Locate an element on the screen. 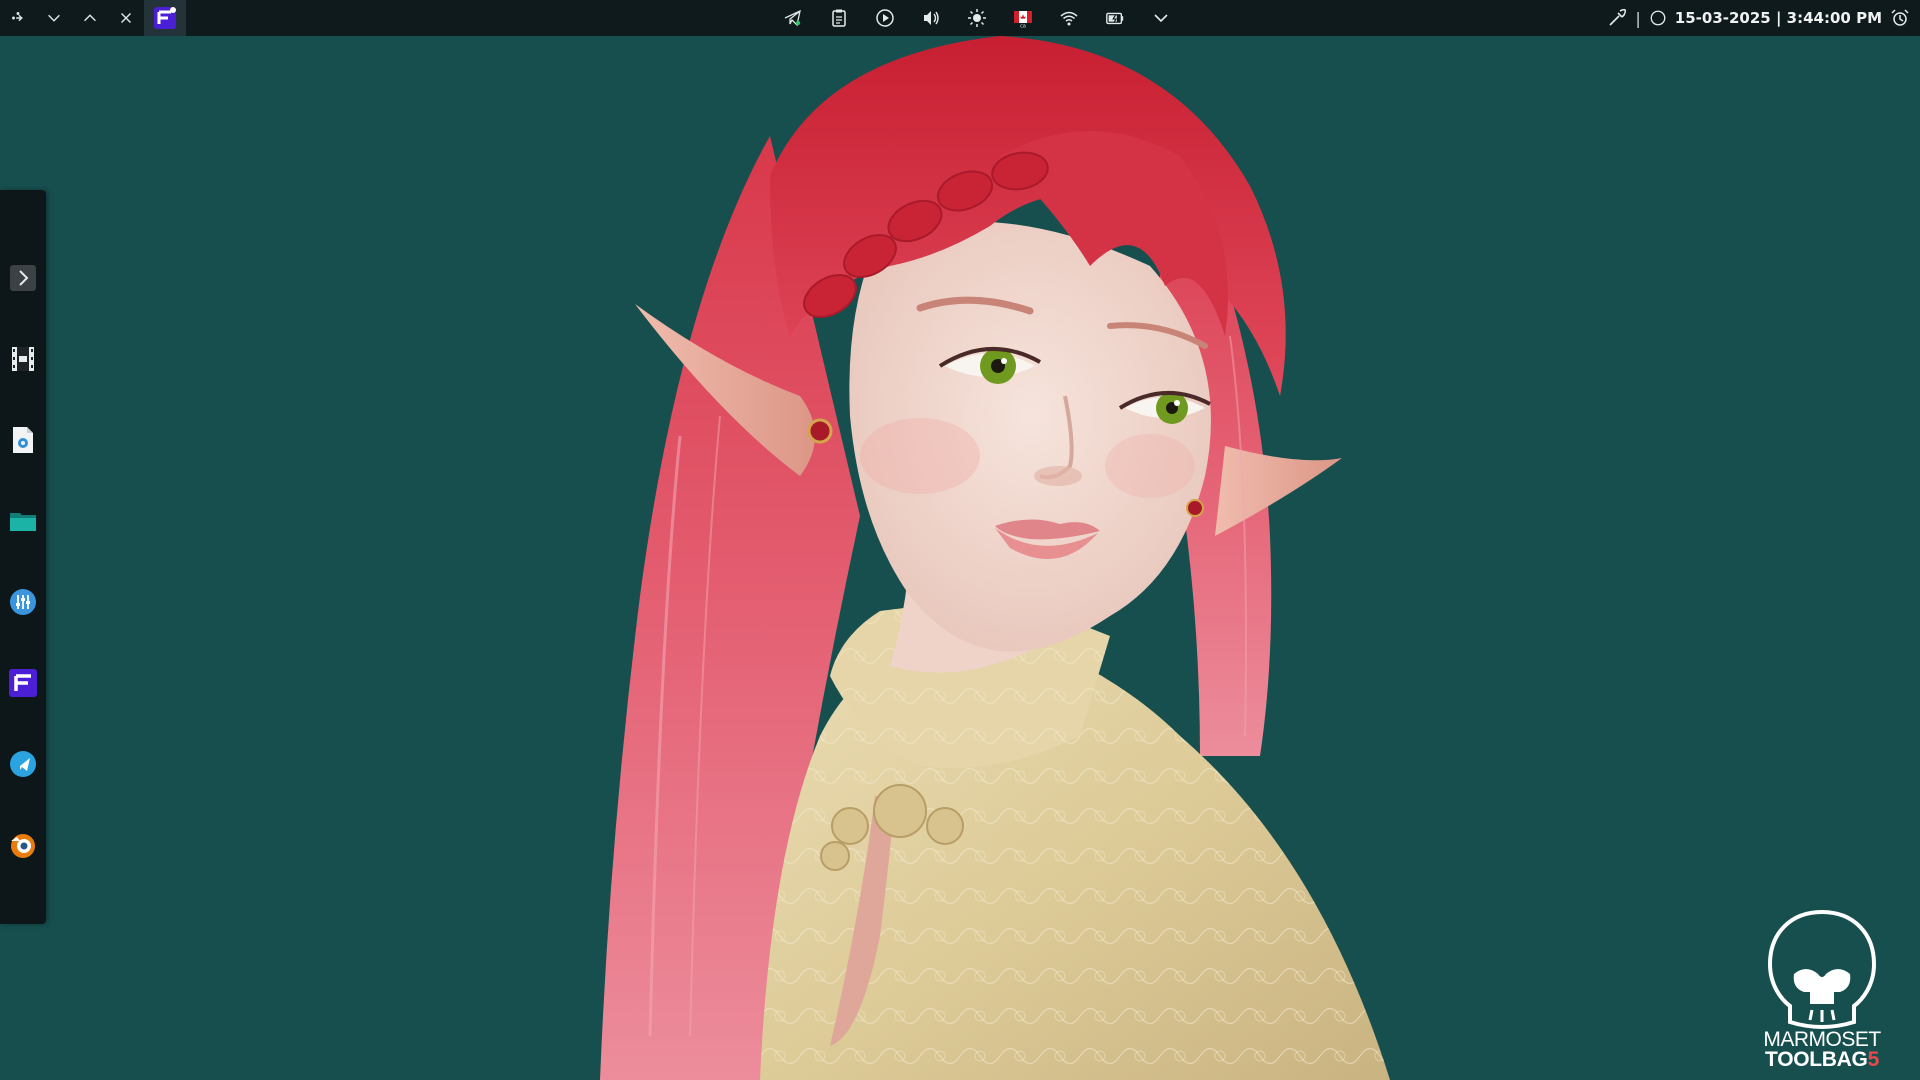 The image size is (1920, 1080). clipboard-icon is located at coordinates (839, 18).